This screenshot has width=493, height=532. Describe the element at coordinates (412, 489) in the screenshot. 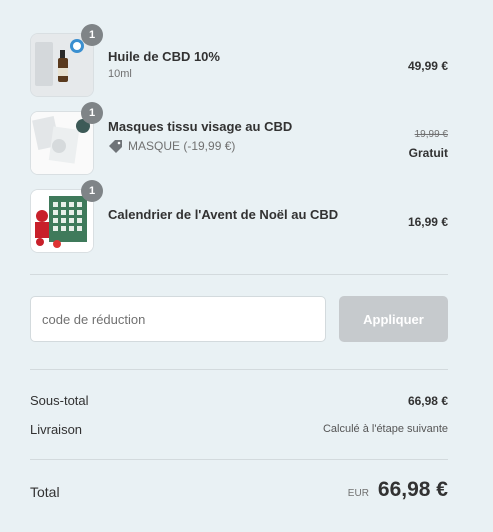

I see `total-amount: 66,98 €` at that location.